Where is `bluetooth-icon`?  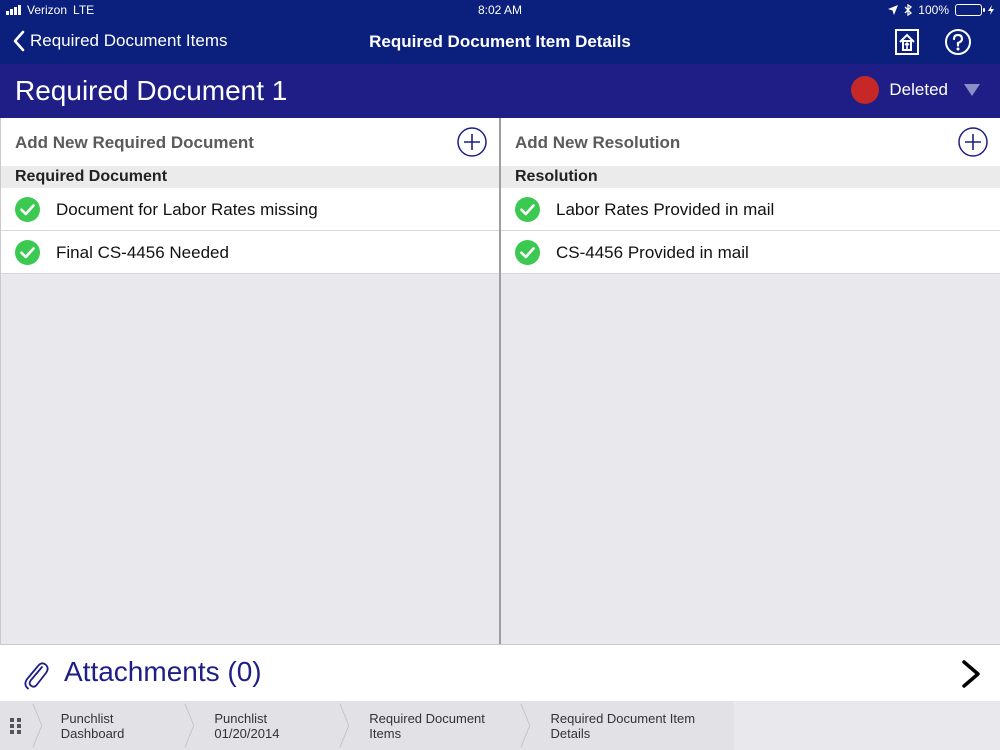
bluetooth-icon is located at coordinates (908, 10).